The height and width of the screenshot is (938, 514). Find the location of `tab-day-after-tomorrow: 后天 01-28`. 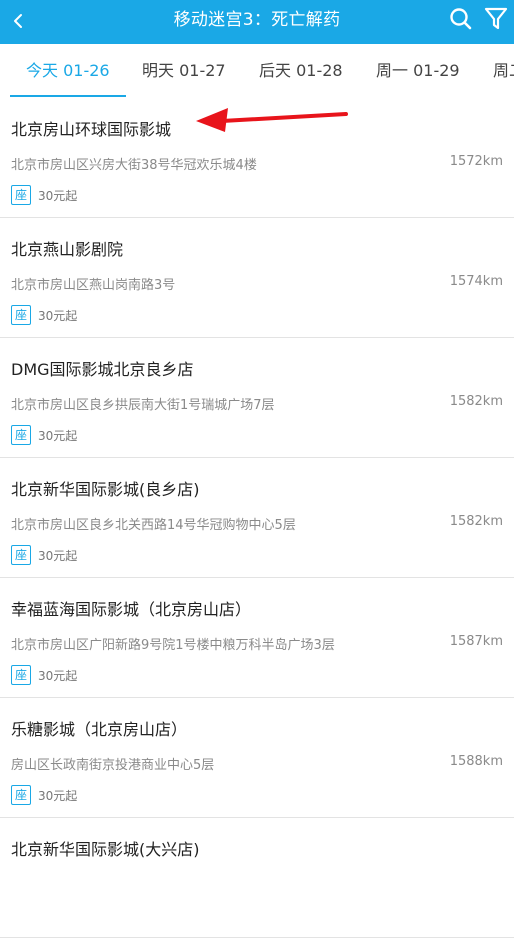

tab-day-after-tomorrow: 后天 01-28 is located at coordinates (301, 71).